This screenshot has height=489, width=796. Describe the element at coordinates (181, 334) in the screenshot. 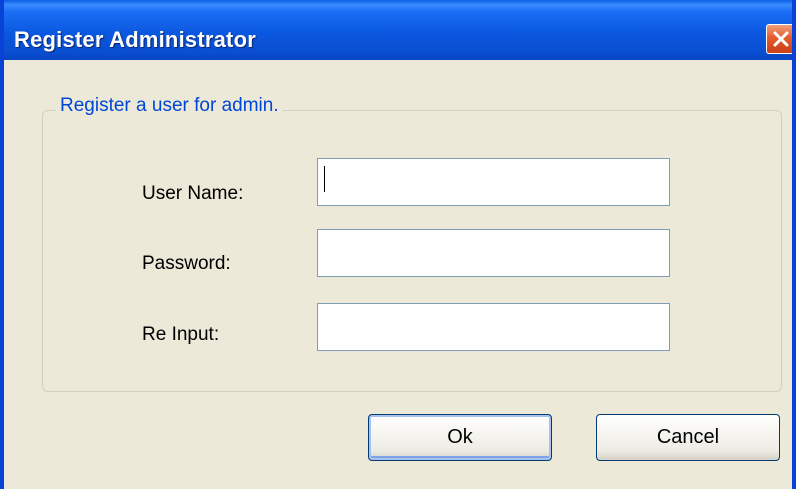

I see `reinput-label: Re Input:` at that location.